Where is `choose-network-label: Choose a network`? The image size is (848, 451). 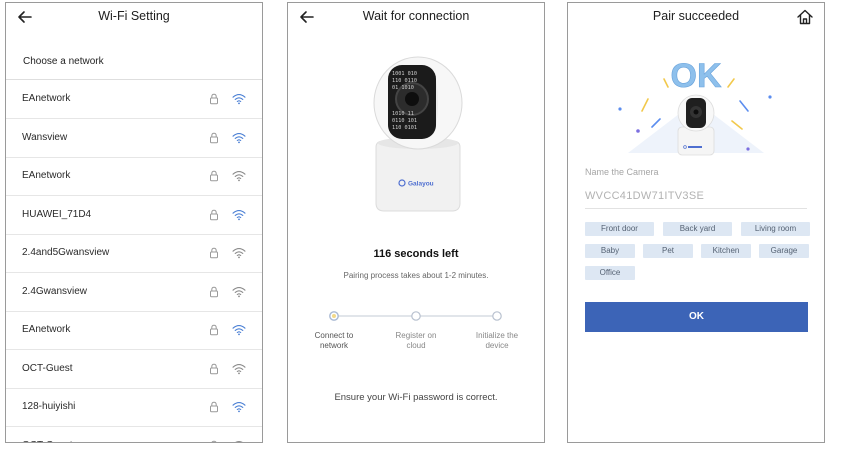 choose-network-label: Choose a network is located at coordinates (63, 61).